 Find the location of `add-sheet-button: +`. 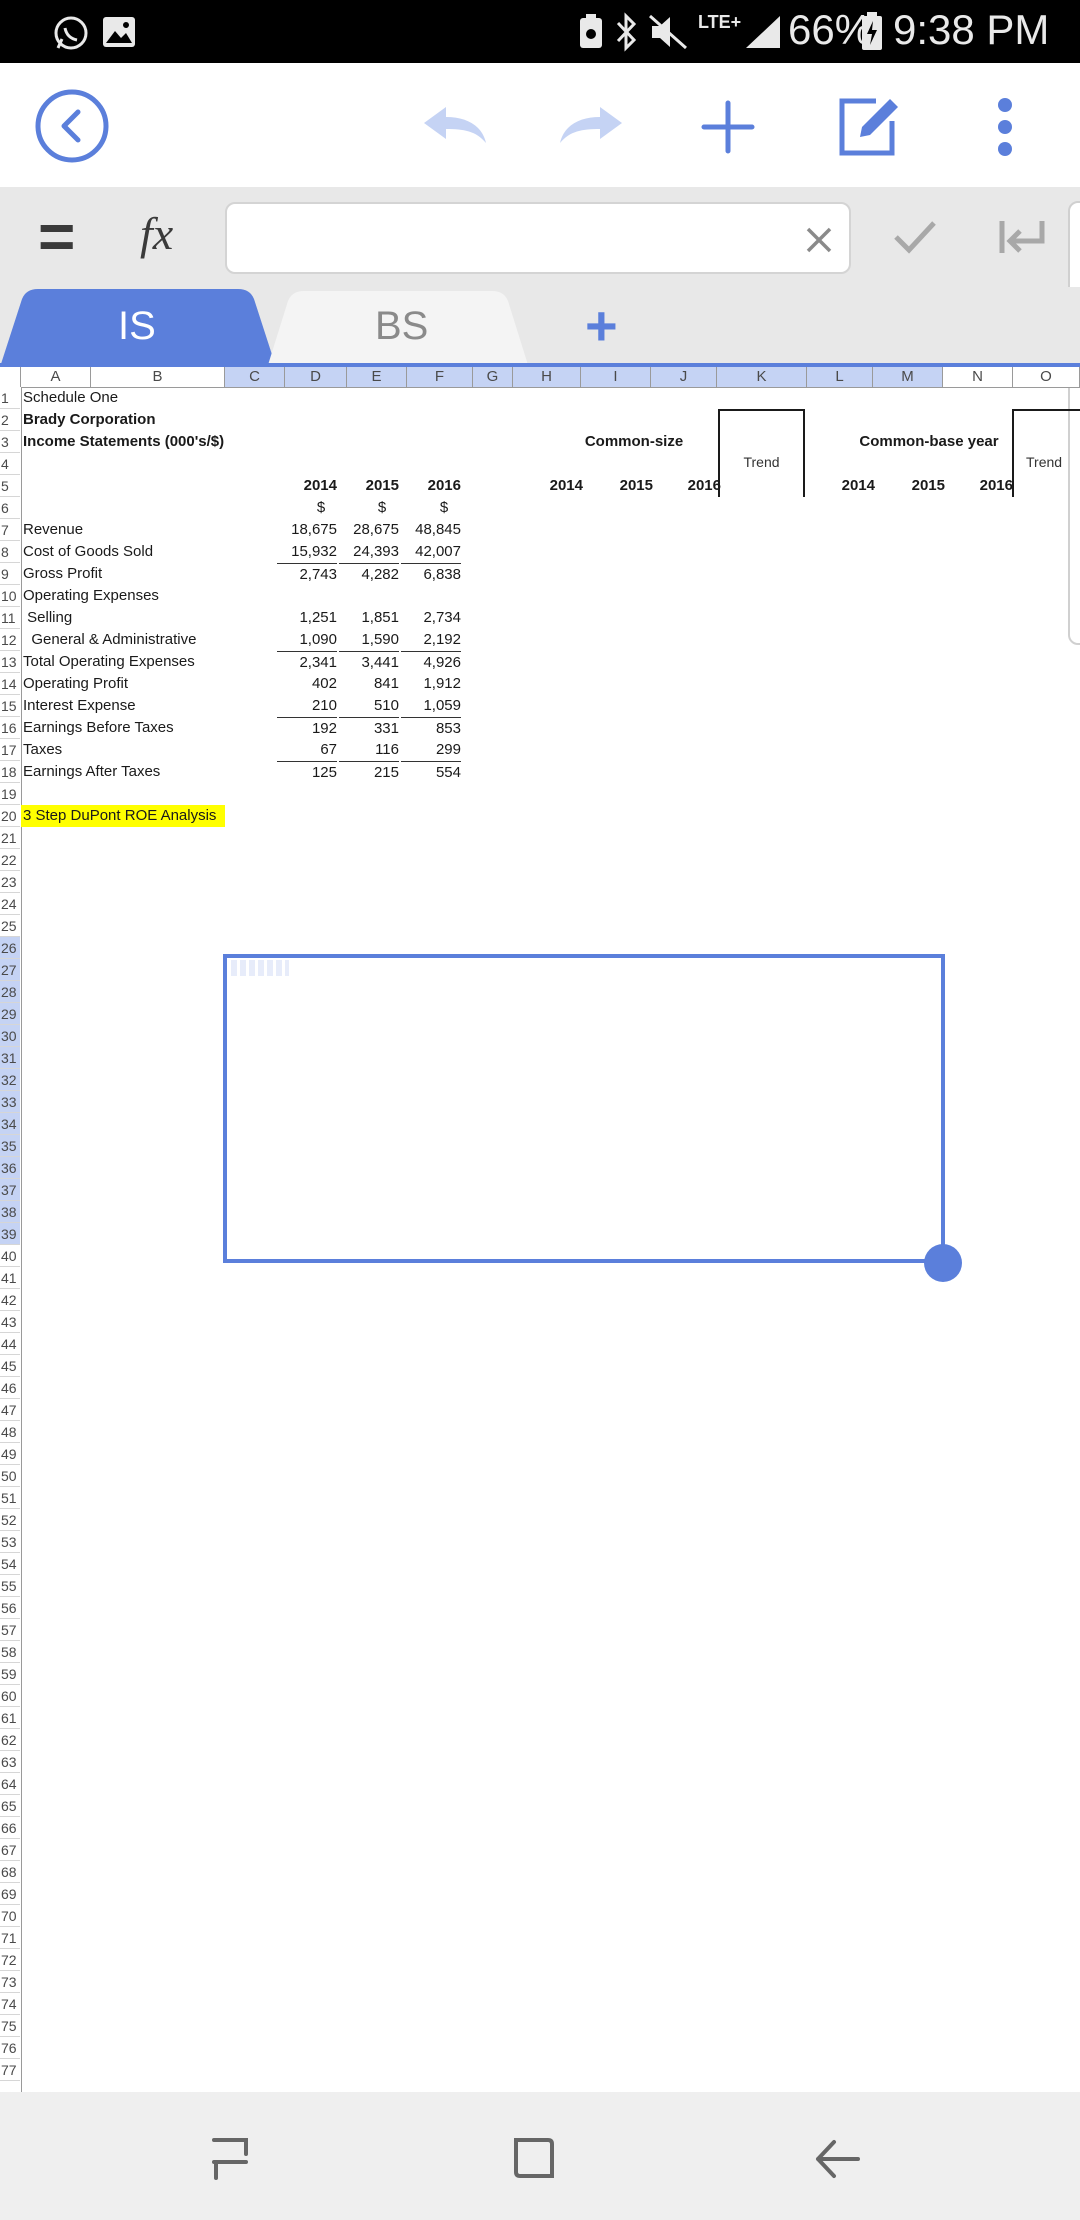

add-sheet-button: + is located at coordinates (601, 325).